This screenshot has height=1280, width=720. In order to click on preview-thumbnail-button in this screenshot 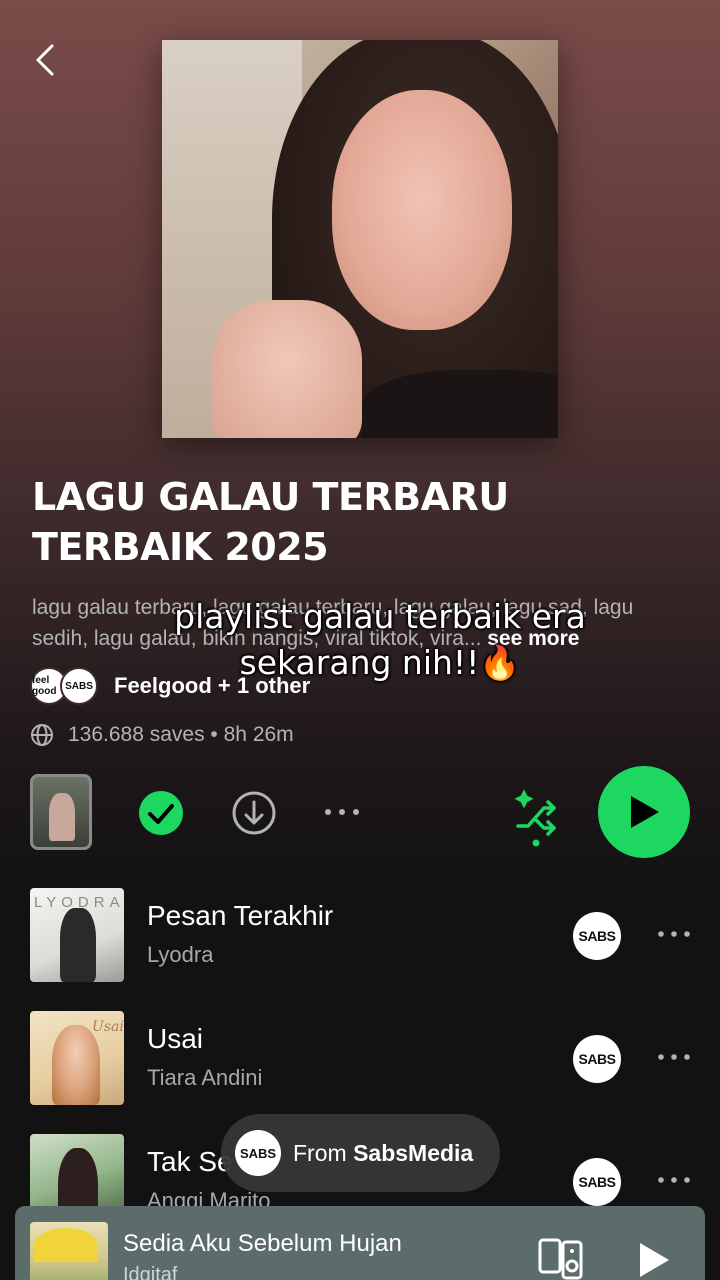, I will do `click(61, 812)`.